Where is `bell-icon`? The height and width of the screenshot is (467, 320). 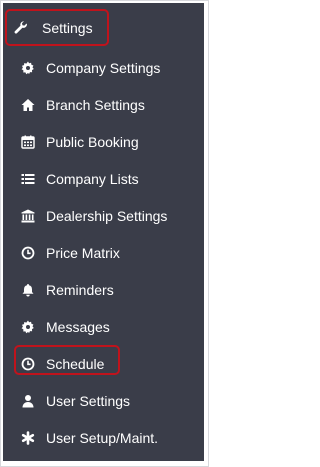
bell-icon is located at coordinates (28, 290).